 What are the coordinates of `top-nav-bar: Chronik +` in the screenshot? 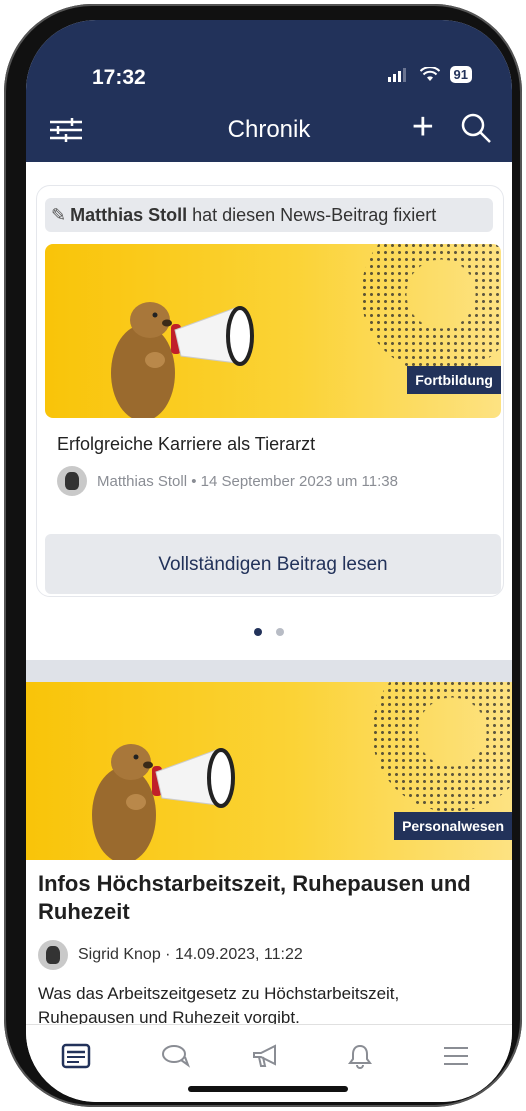 It's located at (269, 131).